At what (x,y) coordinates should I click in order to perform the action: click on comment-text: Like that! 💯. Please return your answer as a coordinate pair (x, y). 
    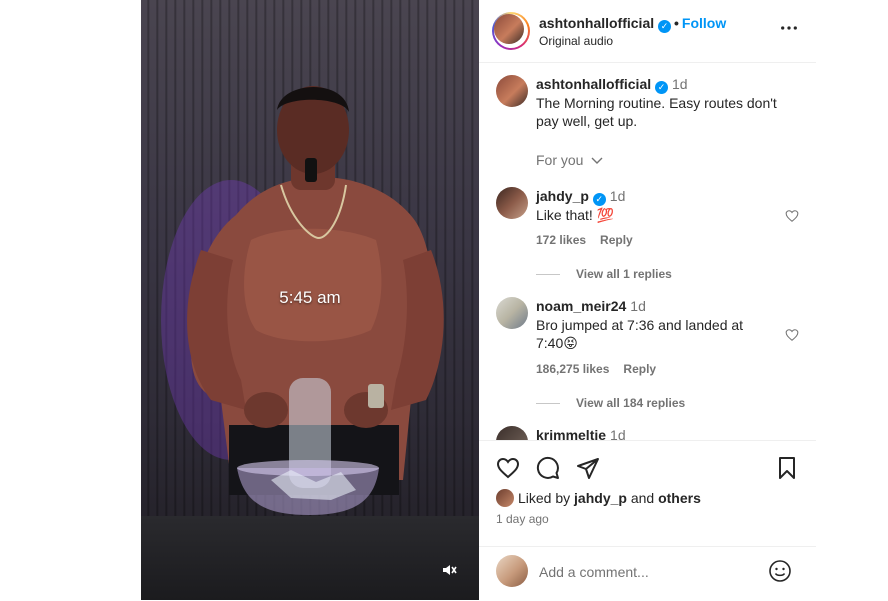
    Looking at the image, I should click on (575, 215).